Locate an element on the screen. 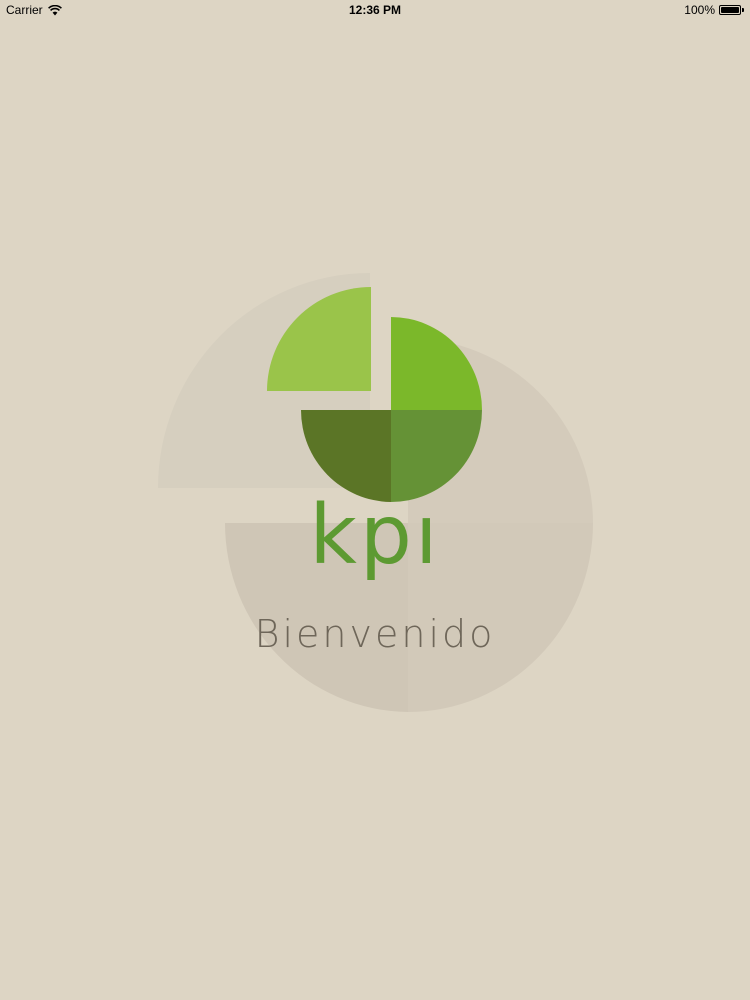 Image resolution: width=750 pixels, height=1000 pixels. logo-slice-bright is located at coordinates (436, 363).